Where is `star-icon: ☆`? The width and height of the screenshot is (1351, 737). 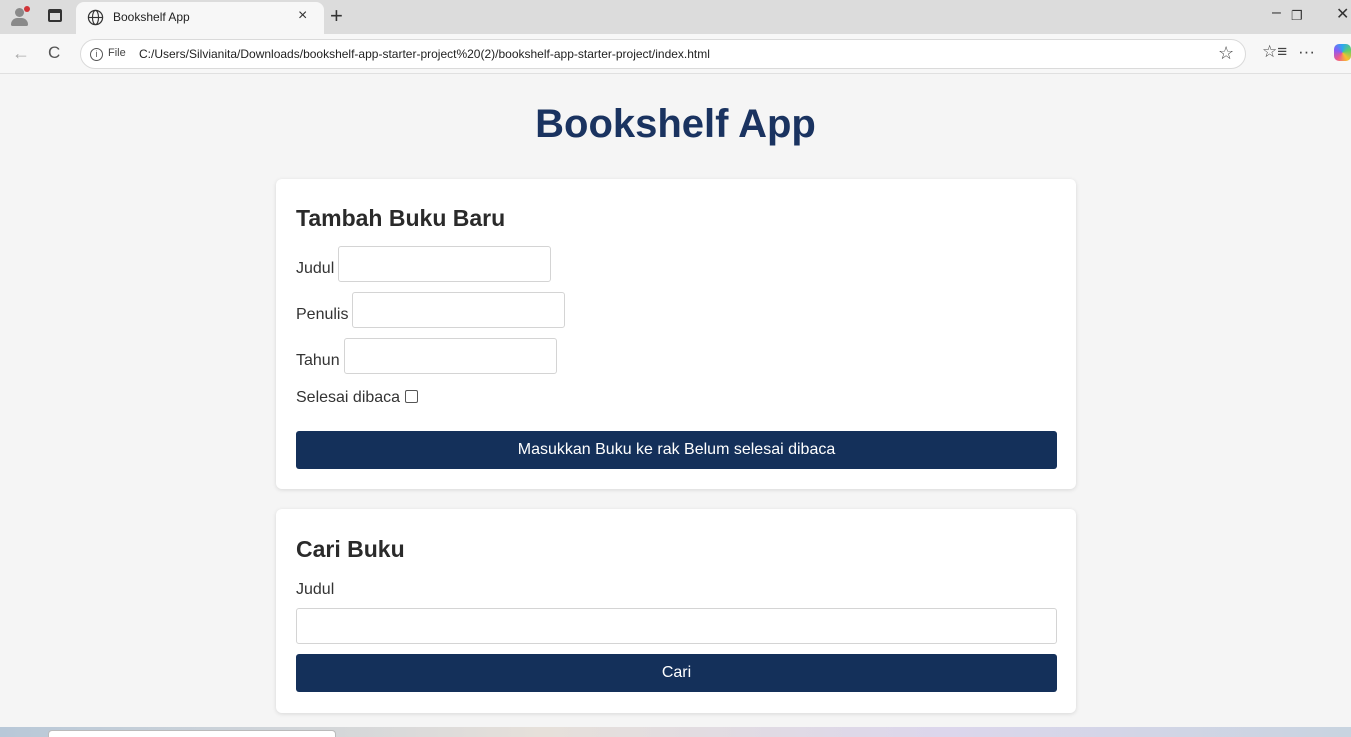
star-icon: ☆ is located at coordinates (1226, 53).